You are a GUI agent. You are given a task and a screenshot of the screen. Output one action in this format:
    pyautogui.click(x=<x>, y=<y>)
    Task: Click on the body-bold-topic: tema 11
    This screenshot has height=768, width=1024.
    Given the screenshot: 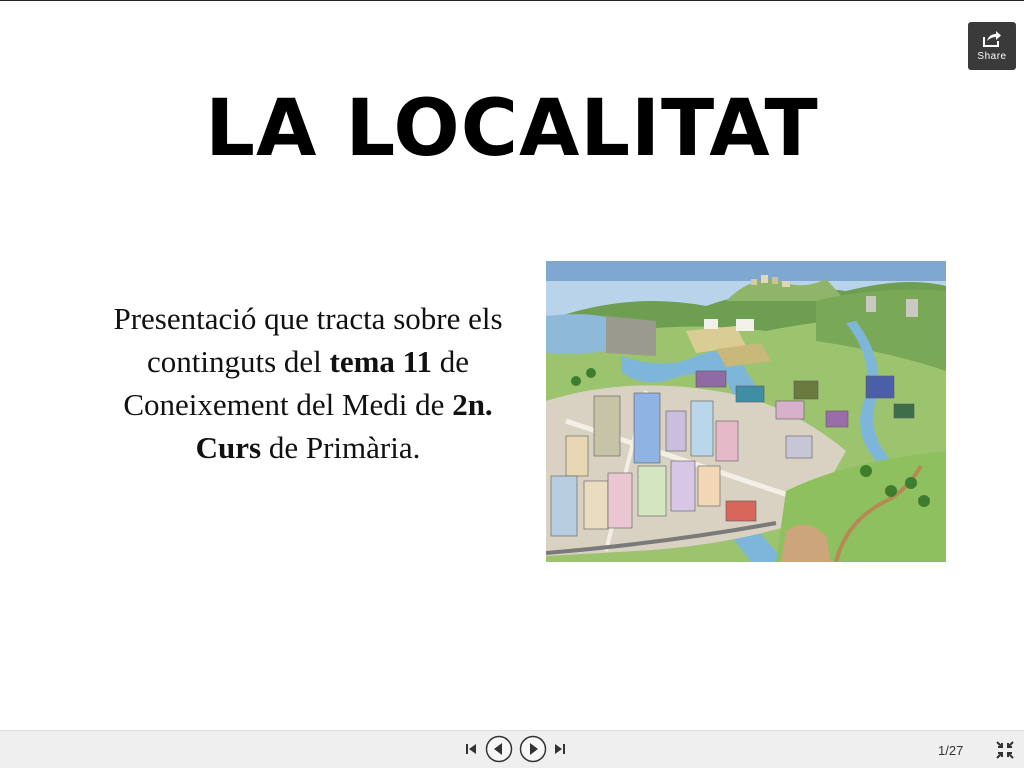 What is the action you would take?
    pyautogui.click(x=380, y=361)
    